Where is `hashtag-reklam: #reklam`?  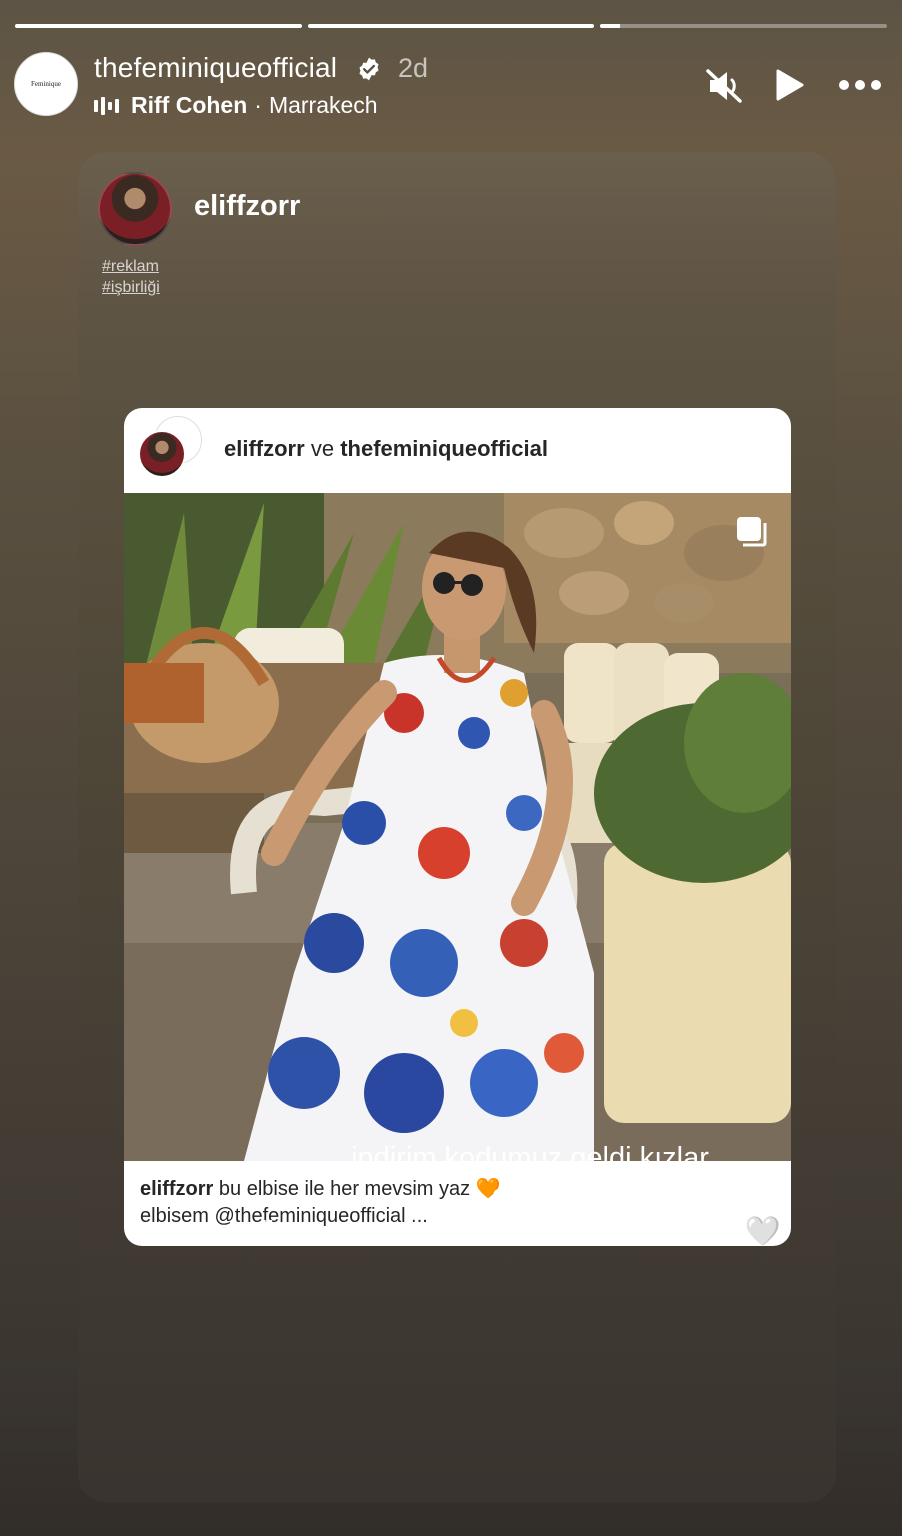
hashtag-reklam: #reklam is located at coordinates (131, 266).